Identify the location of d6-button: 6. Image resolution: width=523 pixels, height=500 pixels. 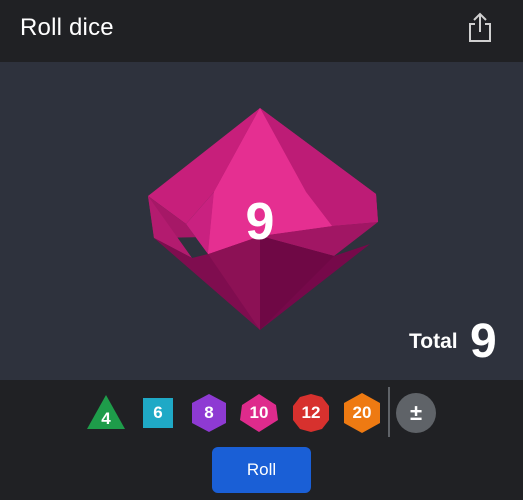
(158, 413).